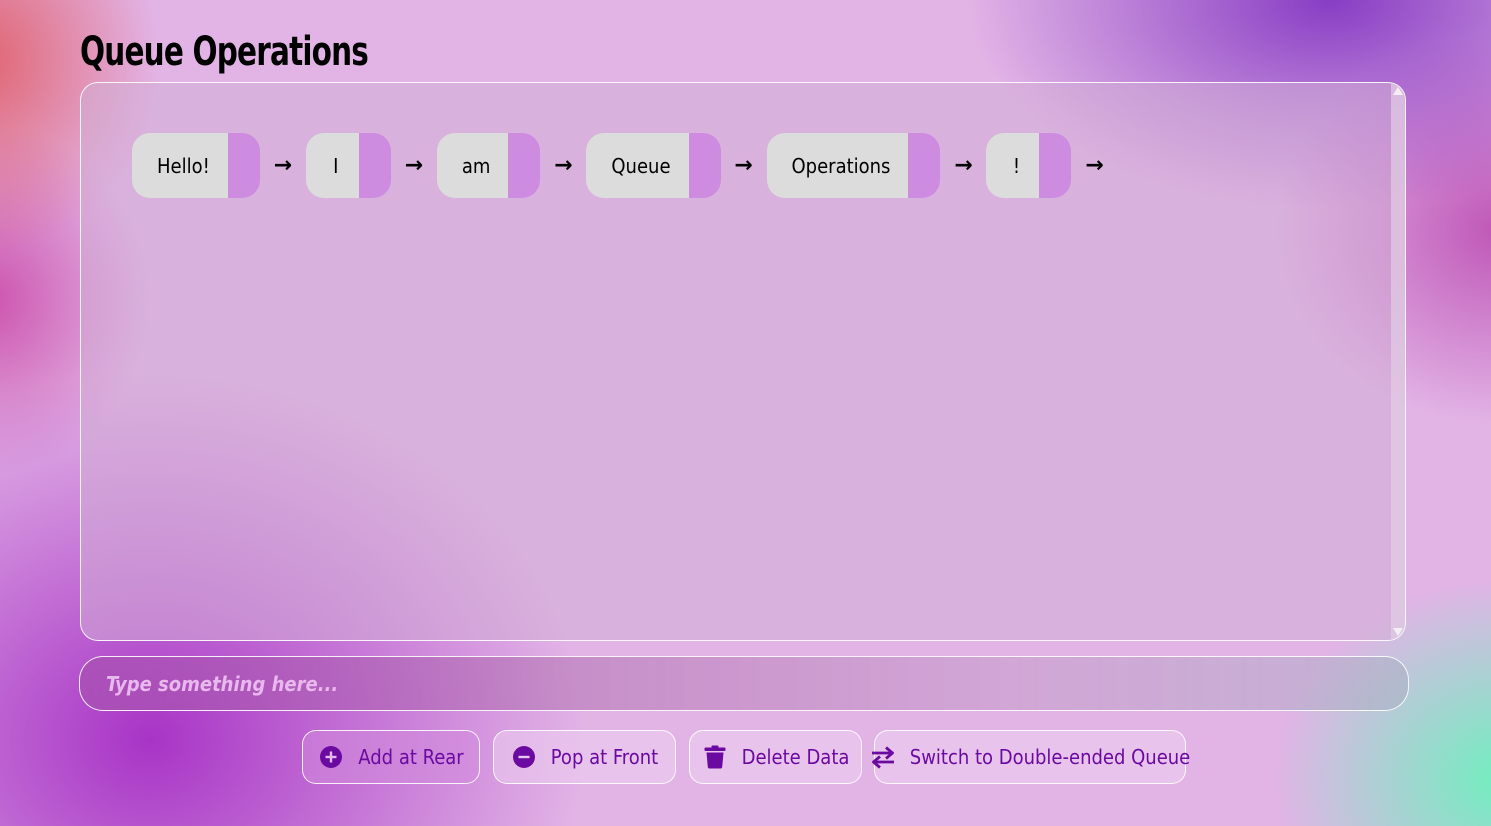 This screenshot has width=1491, height=826. Describe the element at coordinates (637, 165) in the screenshot. I see `queue-node-value: Queue` at that location.